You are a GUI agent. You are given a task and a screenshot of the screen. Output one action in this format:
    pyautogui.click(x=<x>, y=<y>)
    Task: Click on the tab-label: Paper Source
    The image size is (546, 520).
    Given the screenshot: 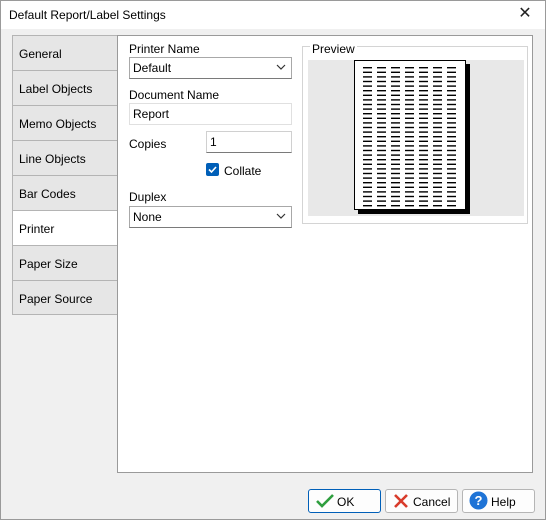 What is the action you would take?
    pyautogui.click(x=56, y=299)
    